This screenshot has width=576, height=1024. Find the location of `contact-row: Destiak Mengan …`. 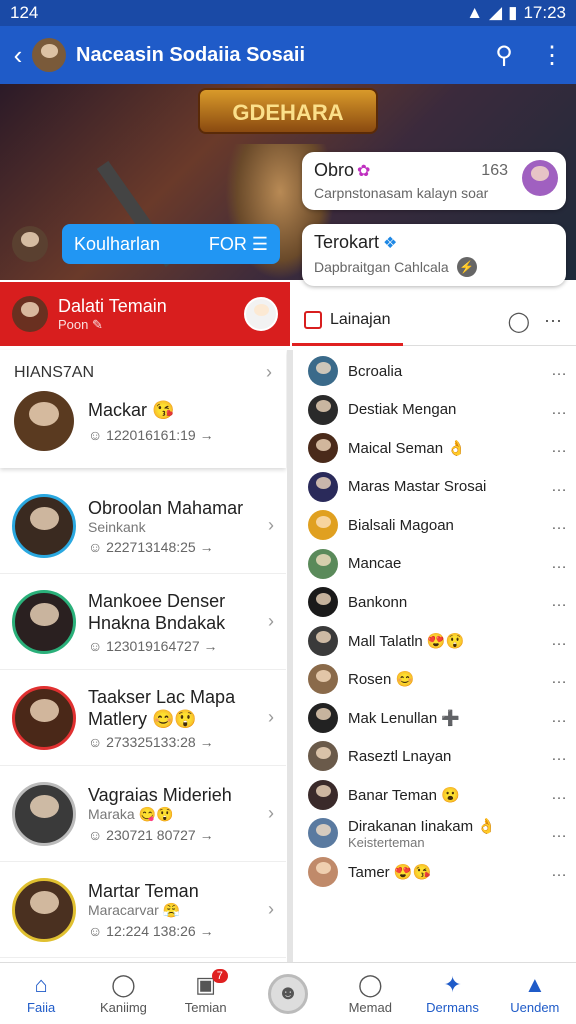

contact-row: Destiak Mengan … is located at coordinates (436, 410).